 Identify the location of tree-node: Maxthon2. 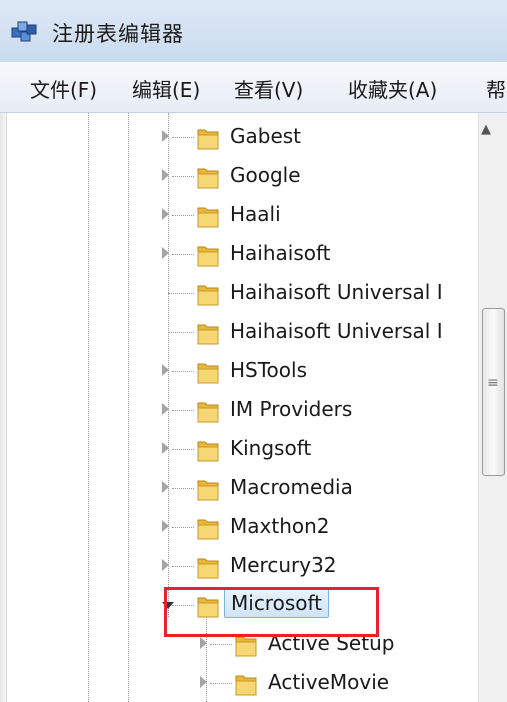
(319, 528).